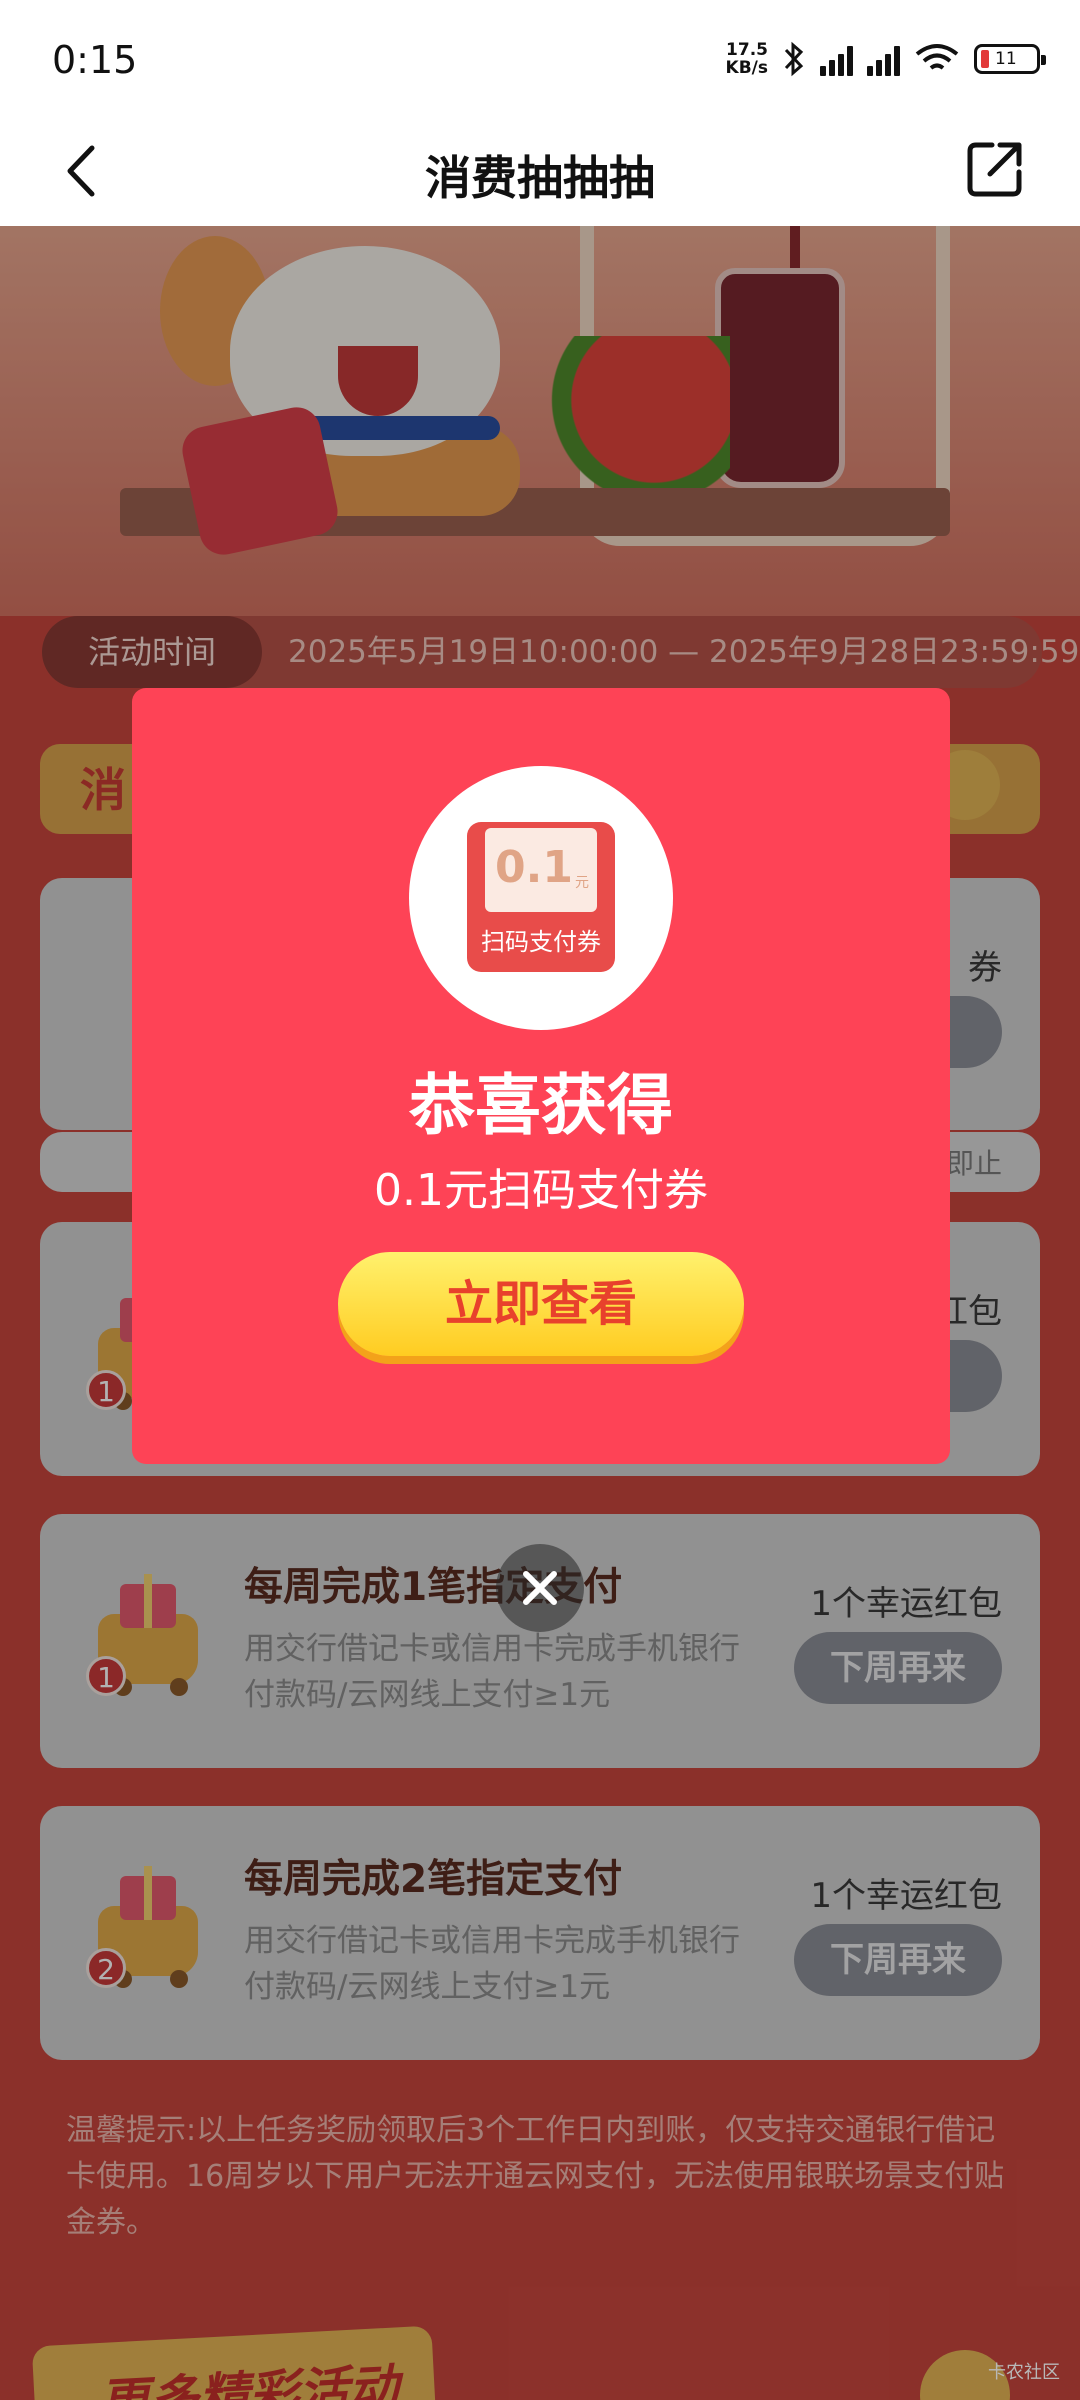 The height and width of the screenshot is (2400, 1080). I want to click on battery-icon: 11, so click(1010, 59).